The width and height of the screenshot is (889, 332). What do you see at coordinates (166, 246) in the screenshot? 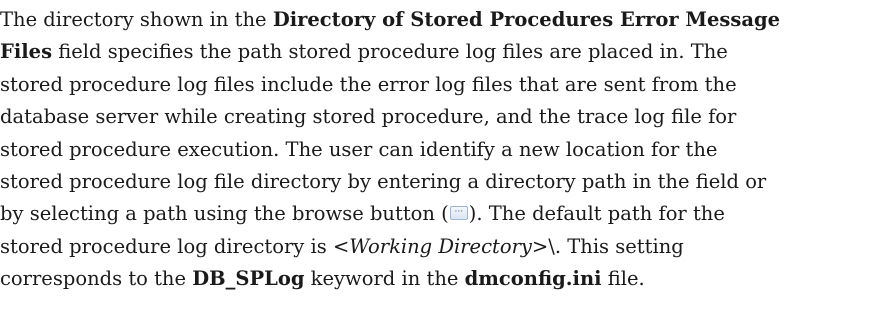
I see `text: stored procedure log directory is` at bounding box center [166, 246].